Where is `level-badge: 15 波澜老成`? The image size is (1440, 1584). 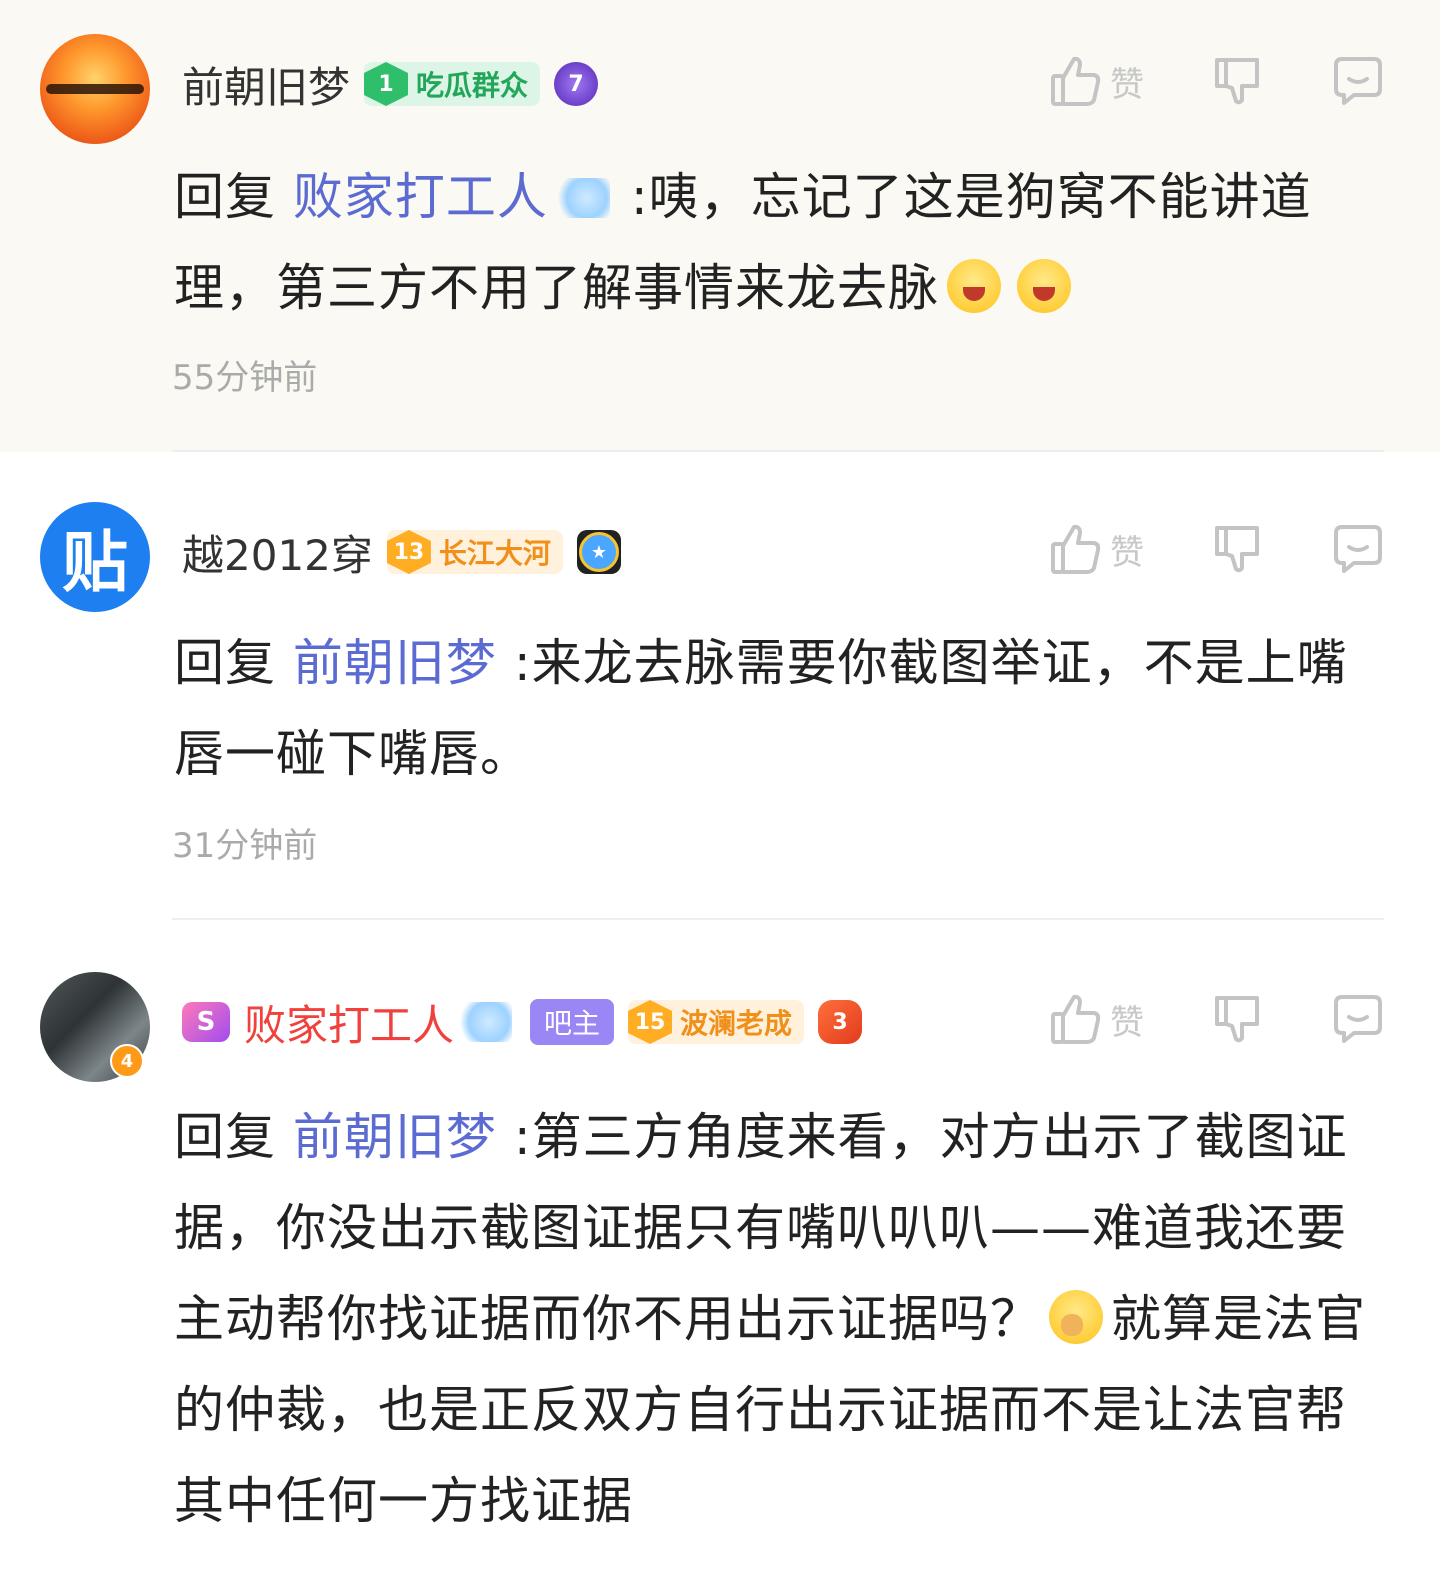 level-badge: 15 波澜老成 is located at coordinates (716, 1022).